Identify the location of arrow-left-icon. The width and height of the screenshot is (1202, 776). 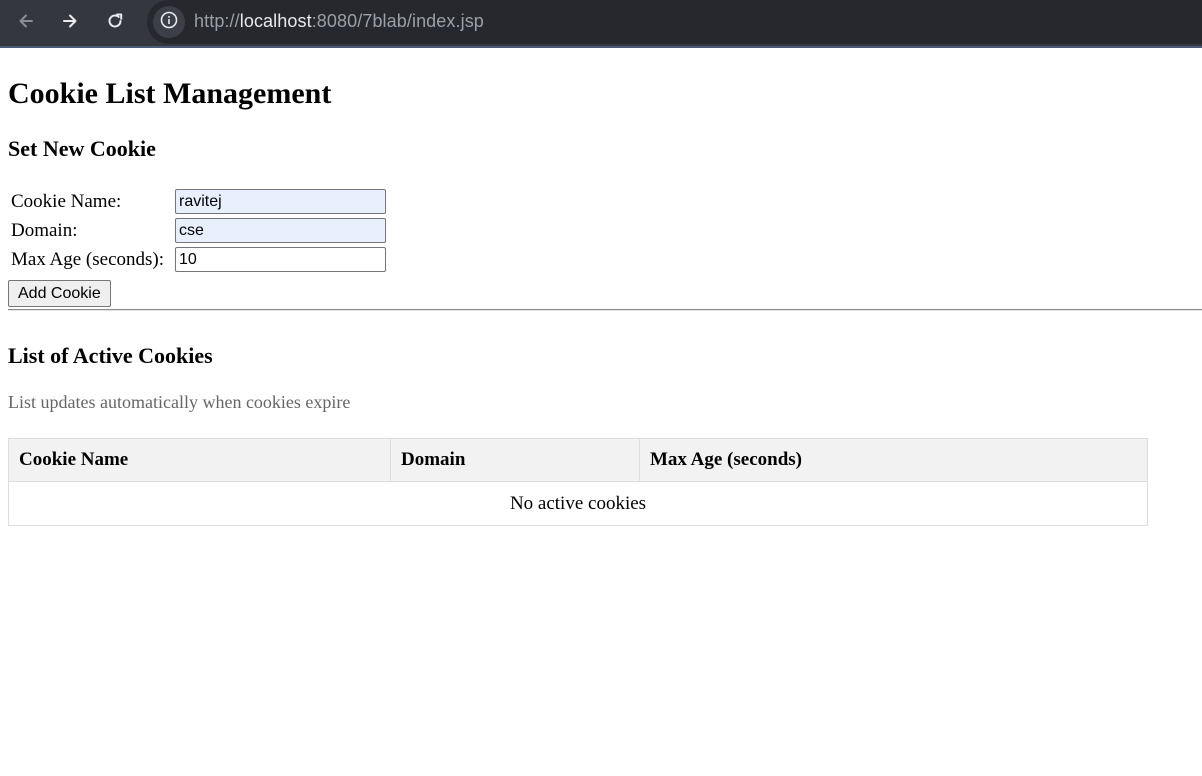
(26, 21).